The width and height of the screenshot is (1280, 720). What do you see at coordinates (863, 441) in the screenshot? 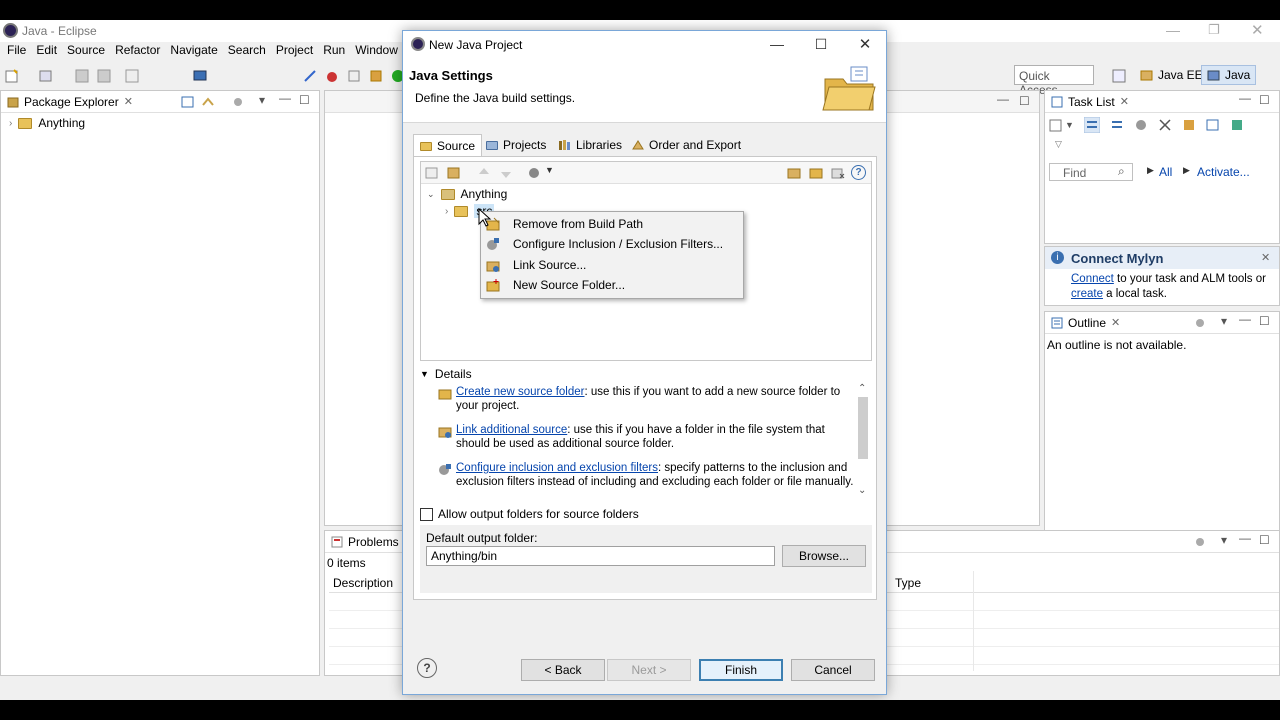
I see `details-scrollbar: ⌃ ⌄` at bounding box center [863, 441].